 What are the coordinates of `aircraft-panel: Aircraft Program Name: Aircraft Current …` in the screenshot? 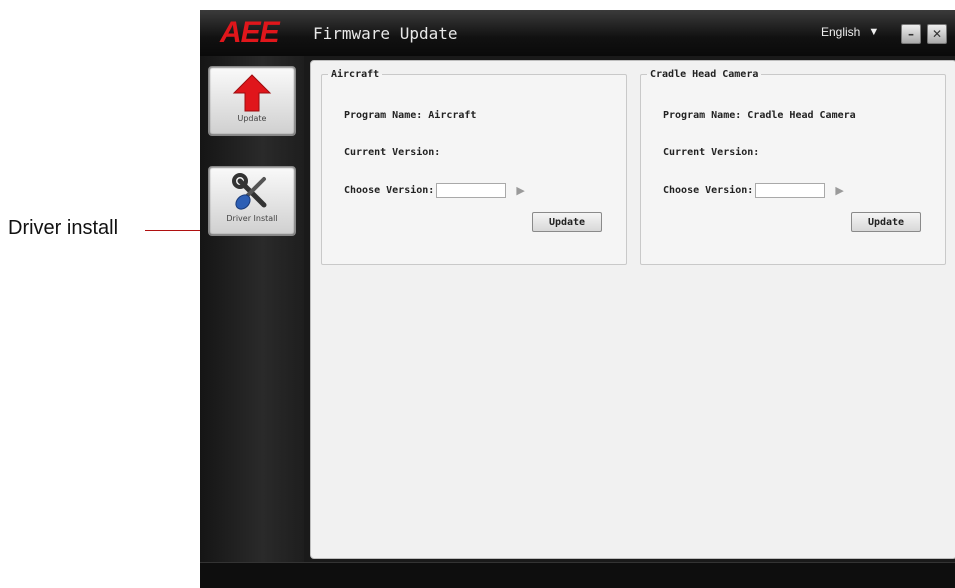 It's located at (474, 167).